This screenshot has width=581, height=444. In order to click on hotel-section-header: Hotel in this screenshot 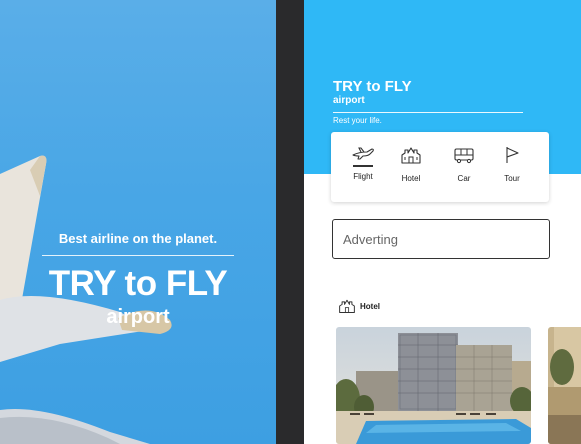, I will do `click(359, 306)`.